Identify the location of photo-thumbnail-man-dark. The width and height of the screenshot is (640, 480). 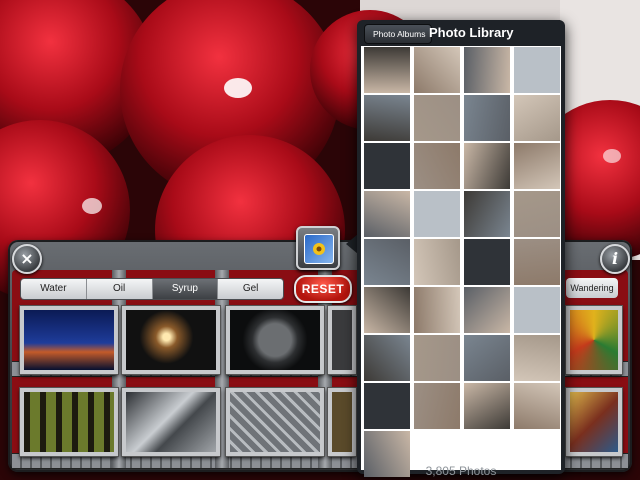
(537, 262).